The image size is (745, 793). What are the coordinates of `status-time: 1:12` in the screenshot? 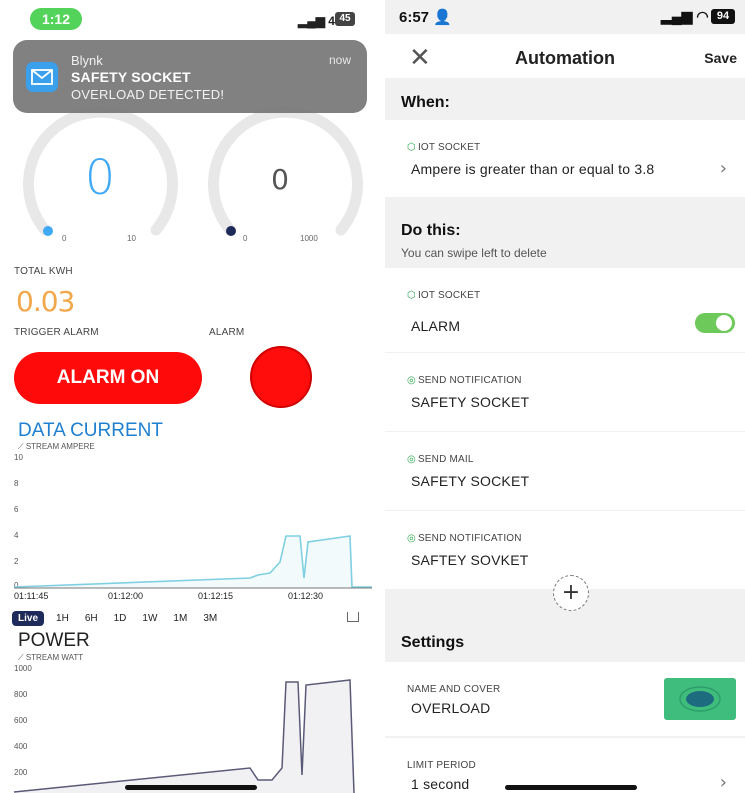 It's located at (56, 19).